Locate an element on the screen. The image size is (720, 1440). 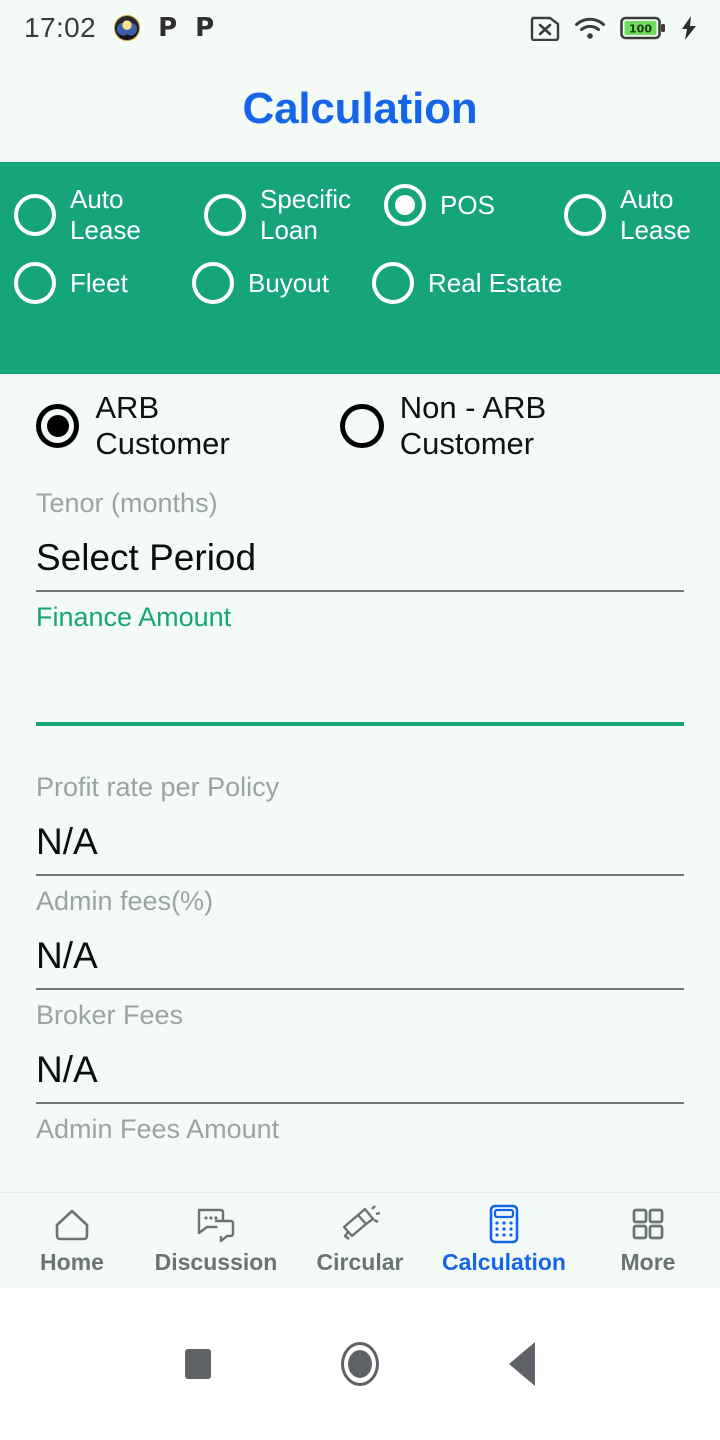
battery-icon: 100 is located at coordinates (642, 28).